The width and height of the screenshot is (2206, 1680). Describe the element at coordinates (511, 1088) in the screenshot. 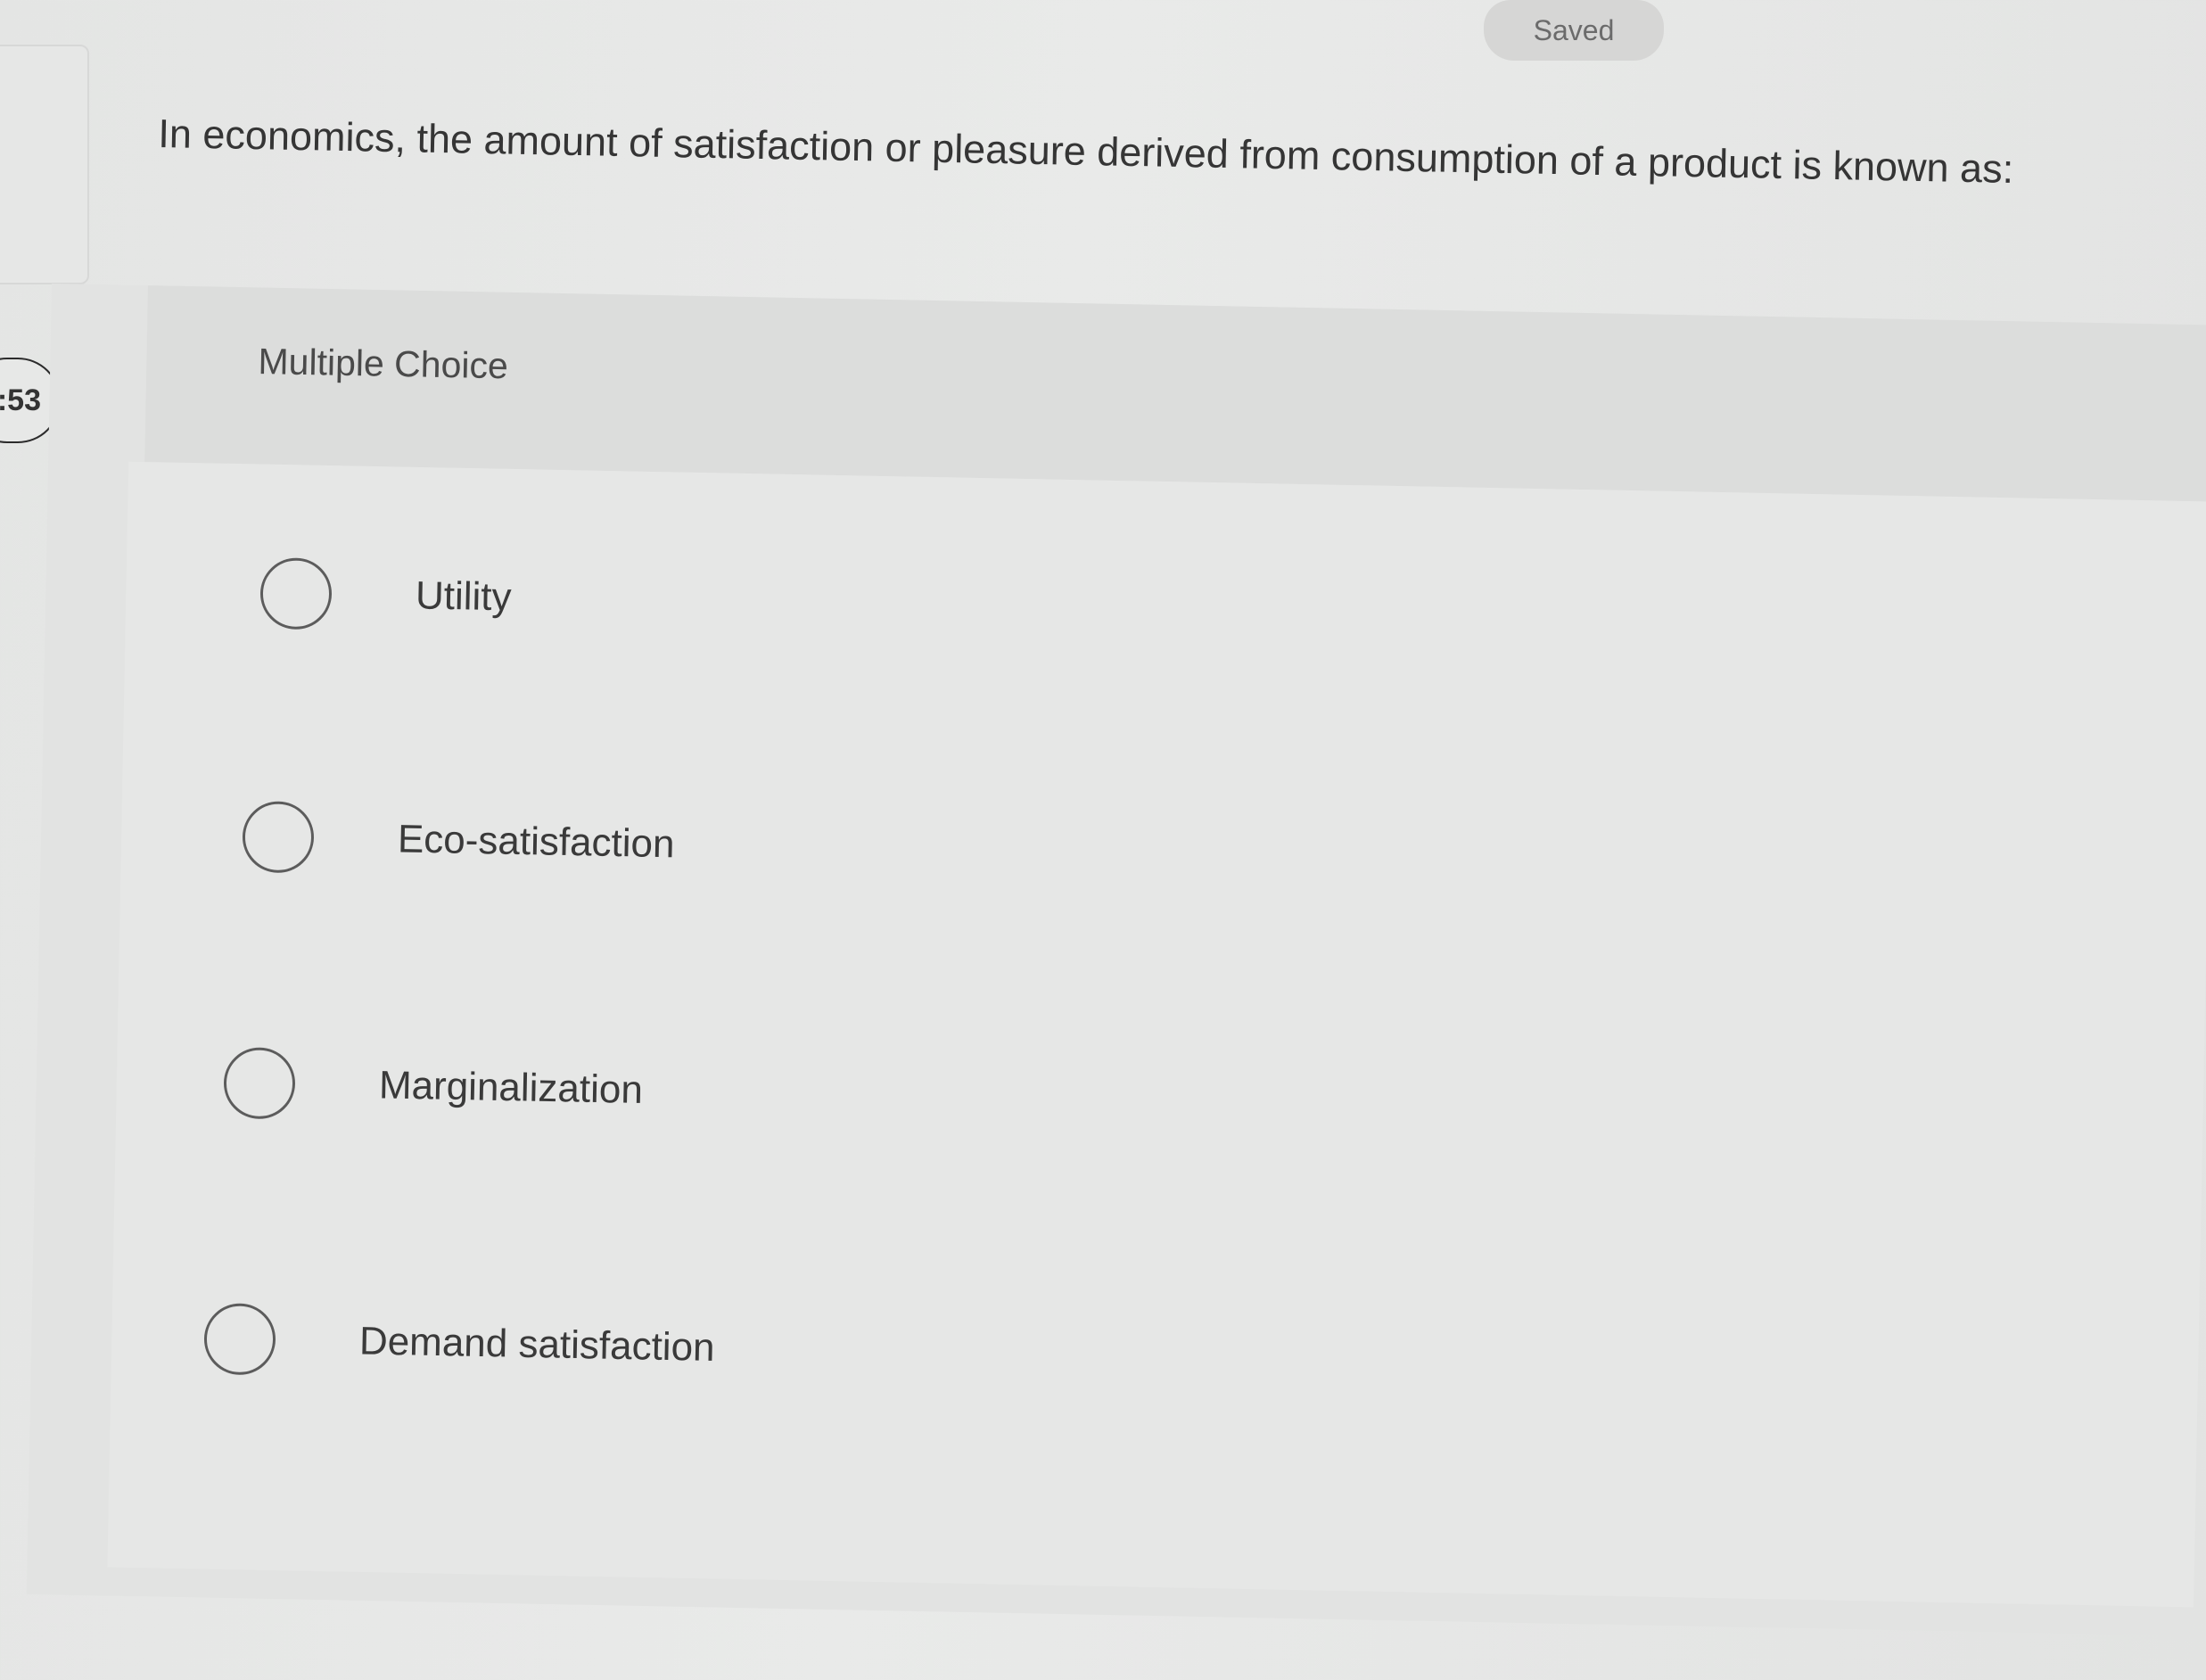

I see `answer-option-label: Marginalization` at that location.